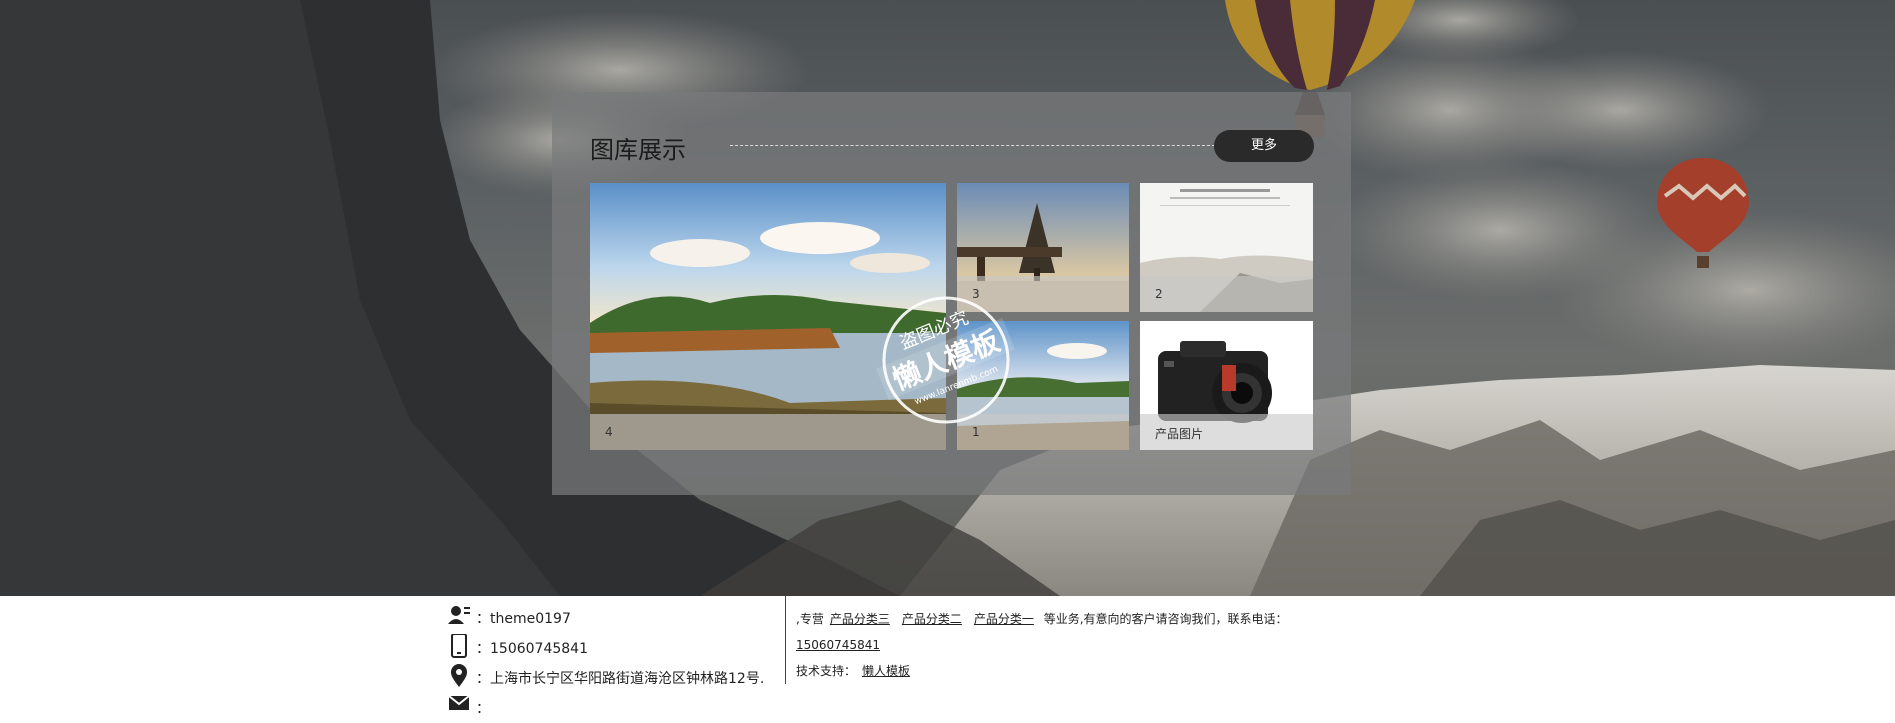 Image resolution: width=1895 pixels, height=723 pixels. I want to click on contact-mail-text: ：, so click(483, 709).